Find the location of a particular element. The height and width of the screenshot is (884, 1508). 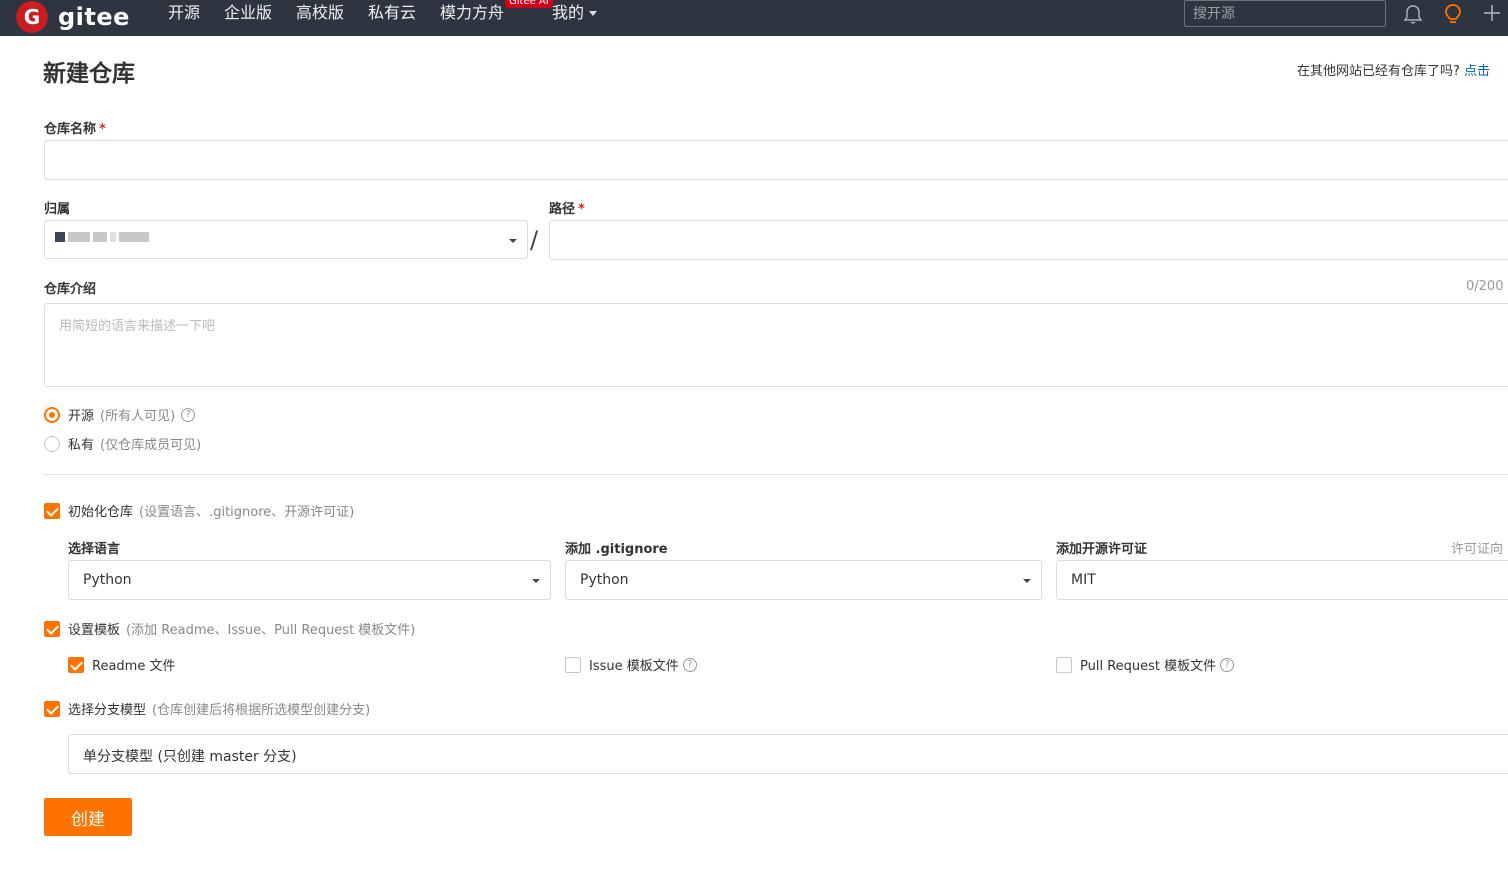

import-link: 点击 is located at coordinates (1477, 71).